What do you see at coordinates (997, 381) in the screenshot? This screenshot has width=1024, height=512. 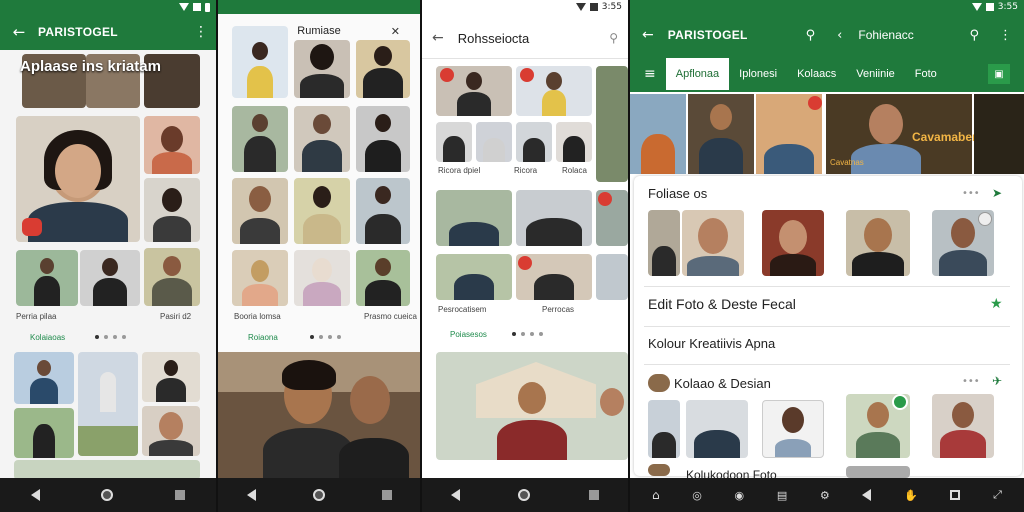 I see `share-icon: ✈` at bounding box center [997, 381].